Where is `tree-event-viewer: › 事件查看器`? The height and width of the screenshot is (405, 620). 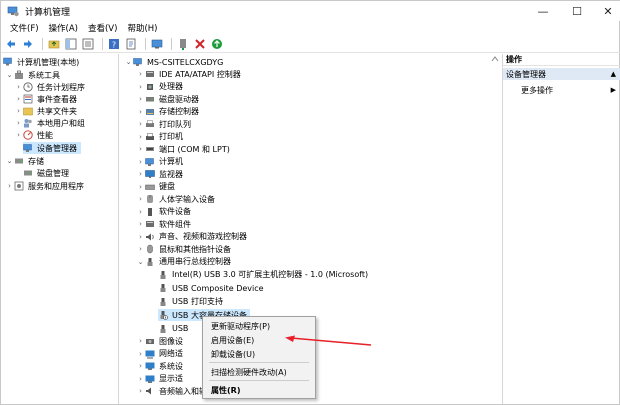
tree-event-viewer: › 事件查看器 is located at coordinates (45, 99).